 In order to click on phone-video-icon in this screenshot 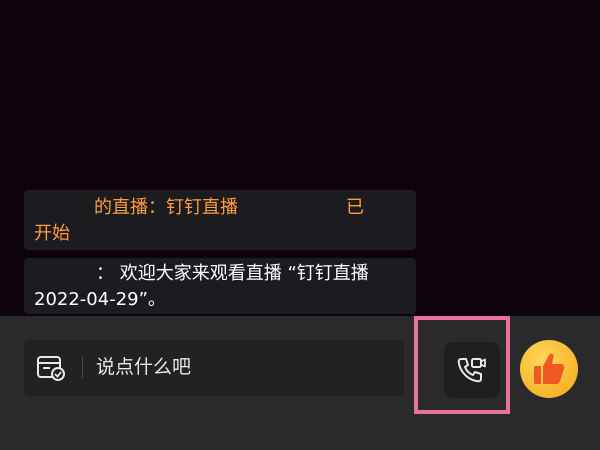, I will do `click(471, 370)`.